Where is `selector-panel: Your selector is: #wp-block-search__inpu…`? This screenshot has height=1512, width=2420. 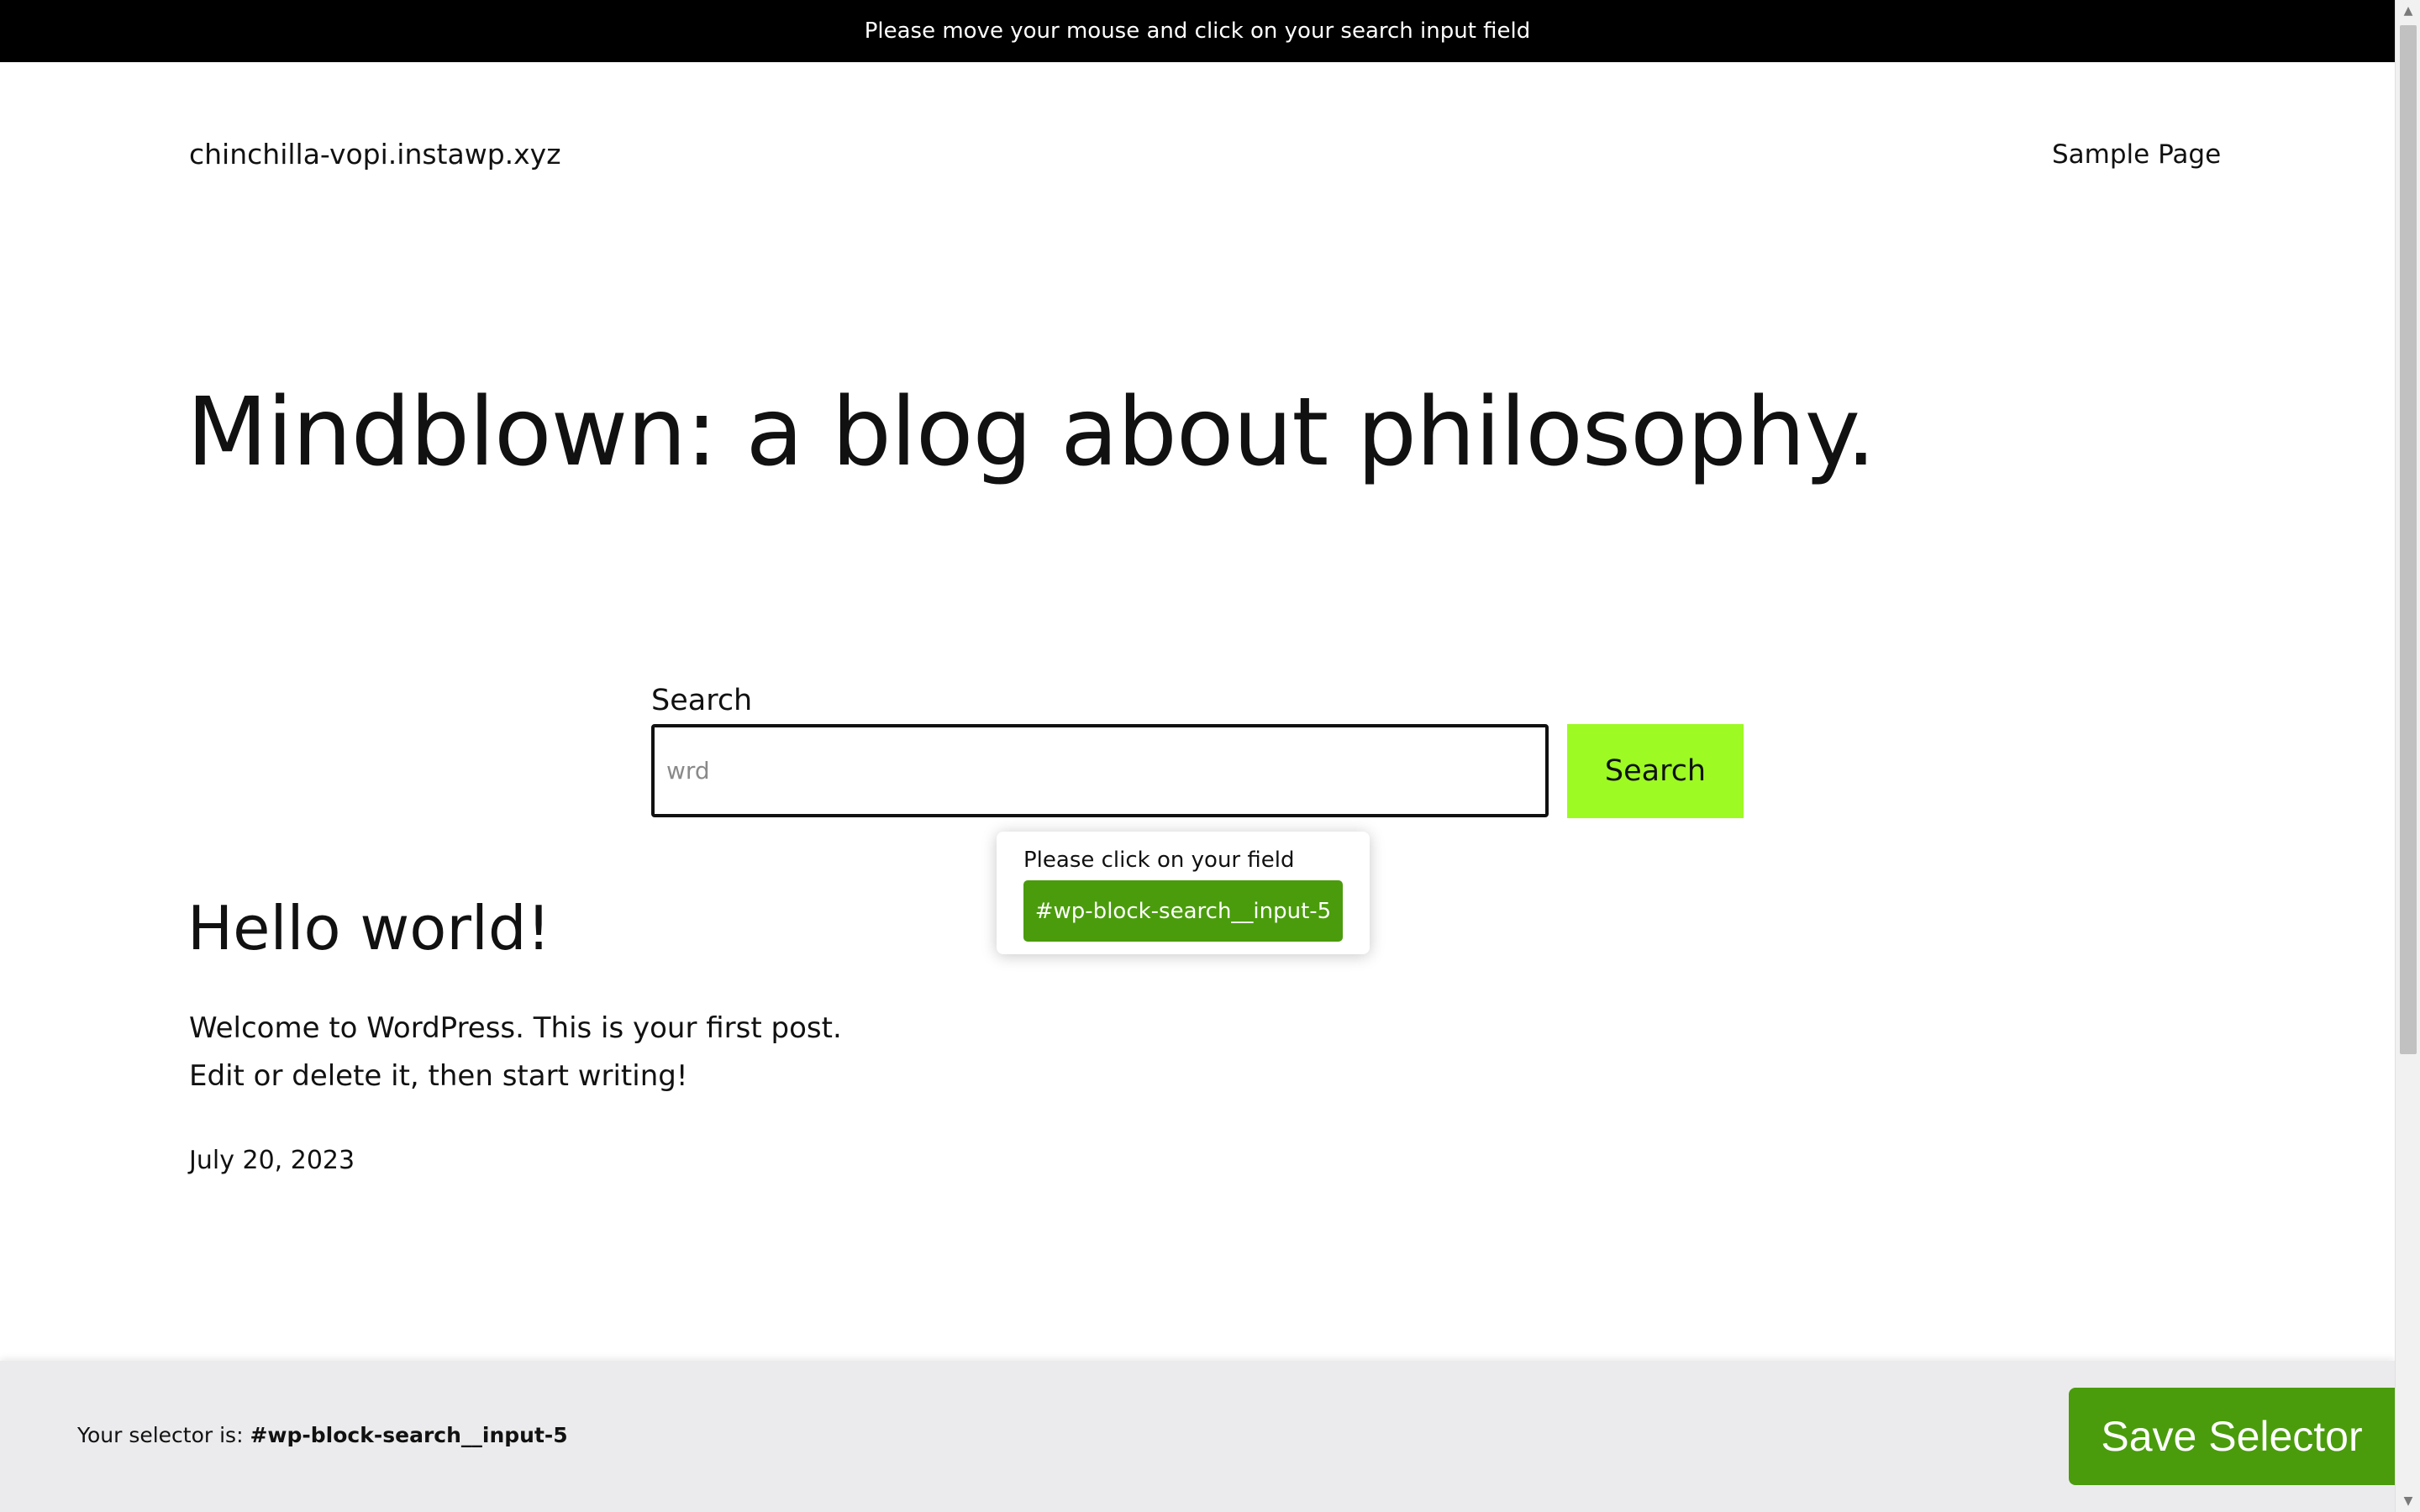
selector-panel: Your selector is: #wp-block-search__inpu… is located at coordinates (1197, 1436).